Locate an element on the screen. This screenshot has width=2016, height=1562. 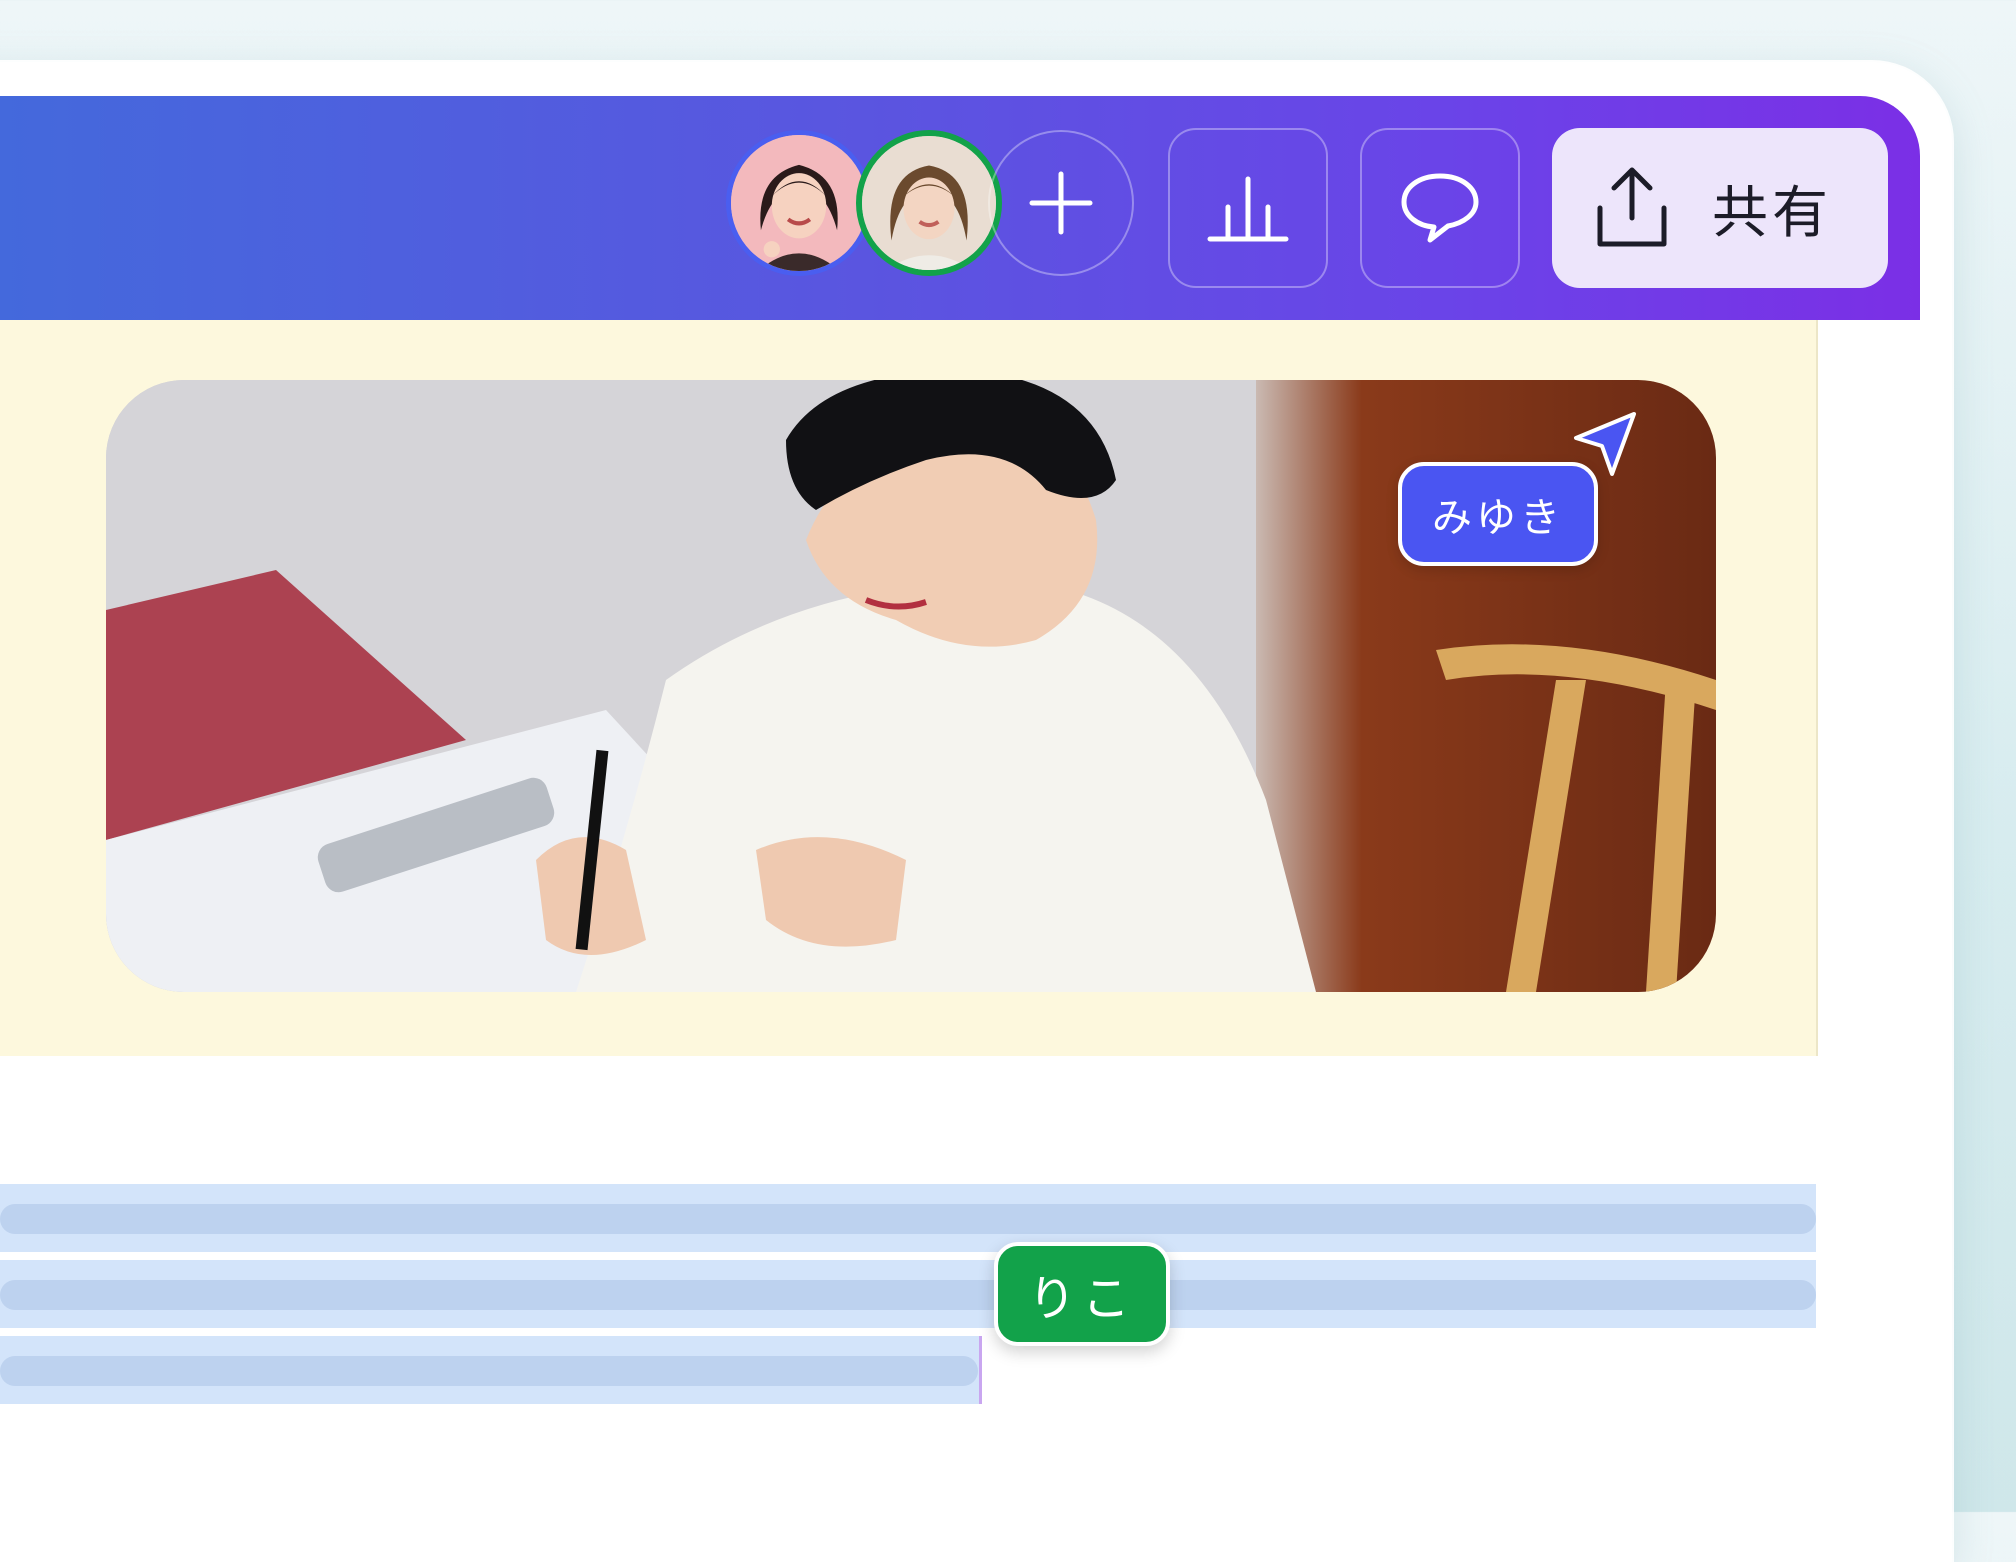
upload-icon is located at coordinates (1632, 207).